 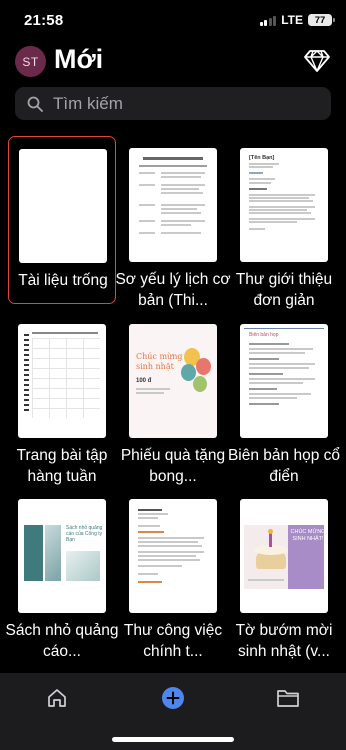 What do you see at coordinates (264, 335) in the screenshot?
I see `thumb-title: Biên bản họp` at bounding box center [264, 335].